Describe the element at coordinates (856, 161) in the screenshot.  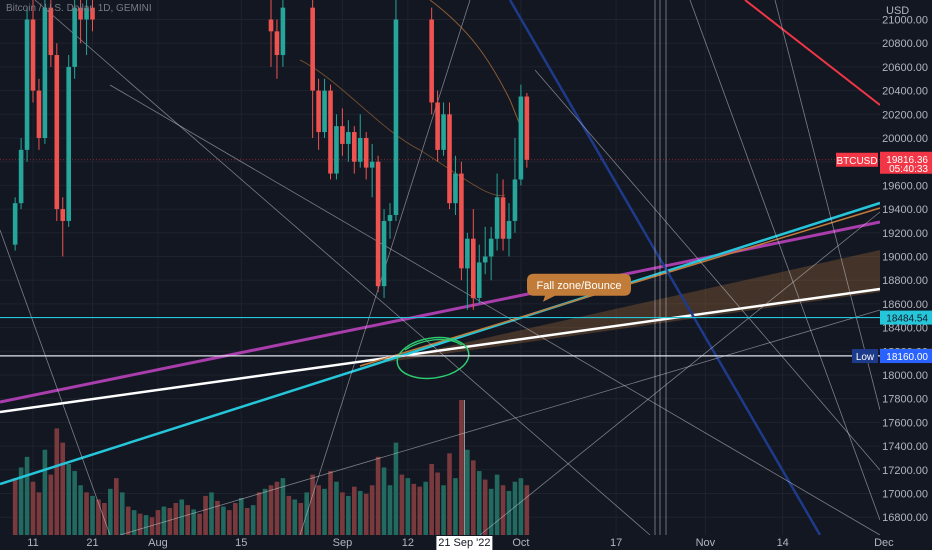
I see `symbol-tag-label: BTCUSD` at that location.